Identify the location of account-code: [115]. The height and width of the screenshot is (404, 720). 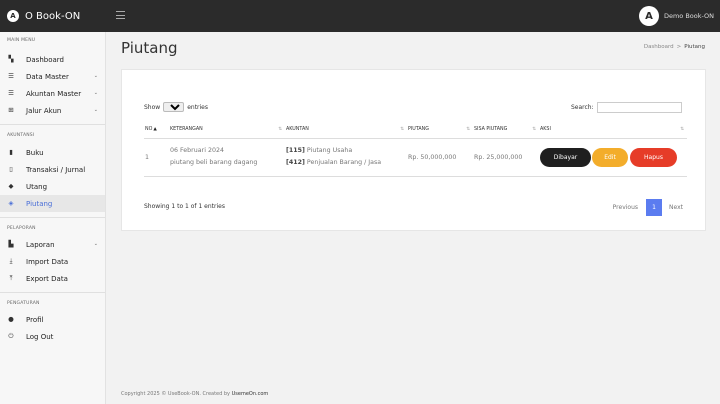
(295, 150).